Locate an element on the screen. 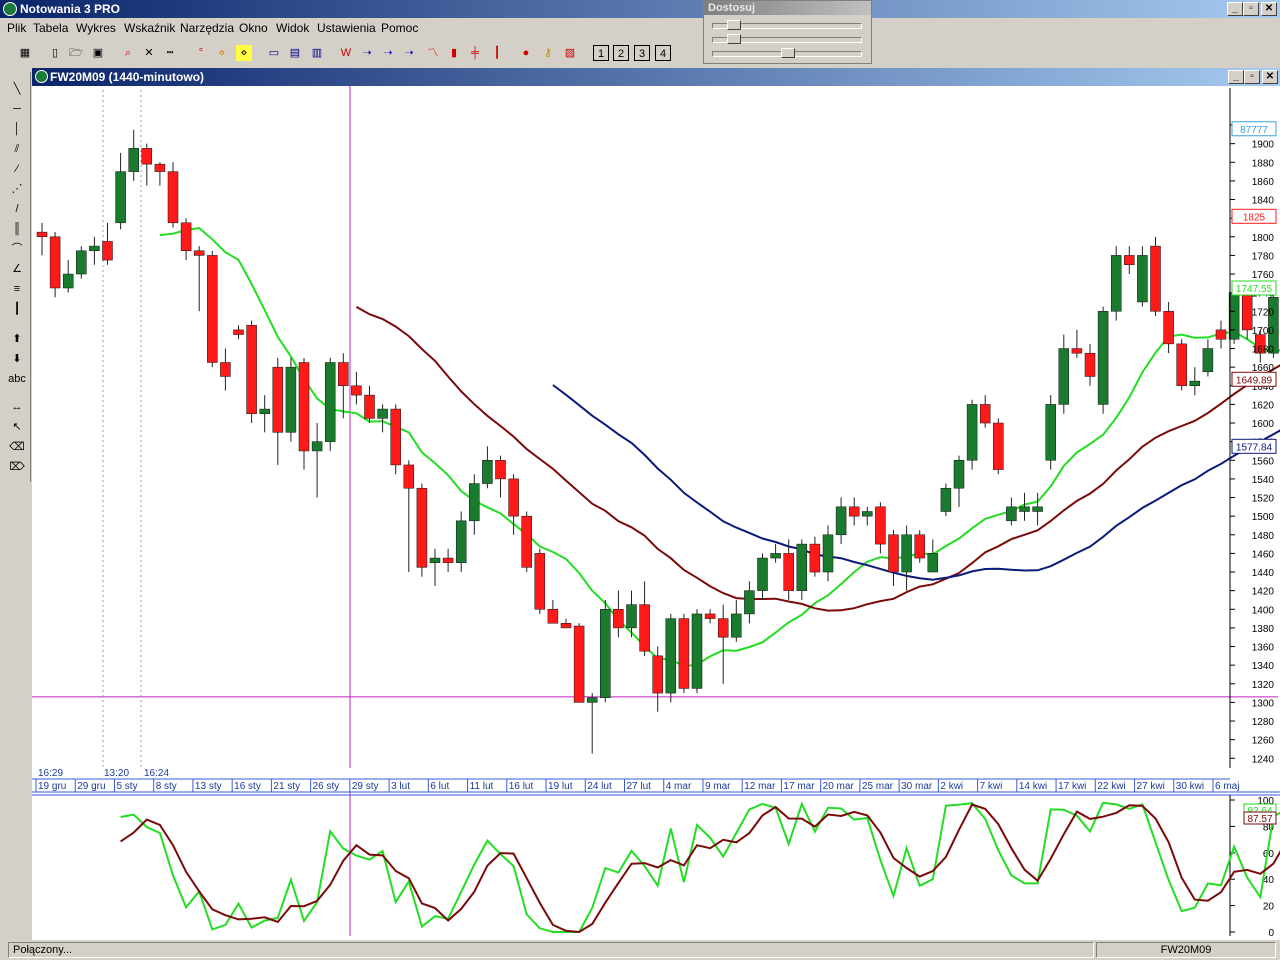 The image size is (1280, 960). price-tick-label: 1760 is located at coordinates (1263, 275).